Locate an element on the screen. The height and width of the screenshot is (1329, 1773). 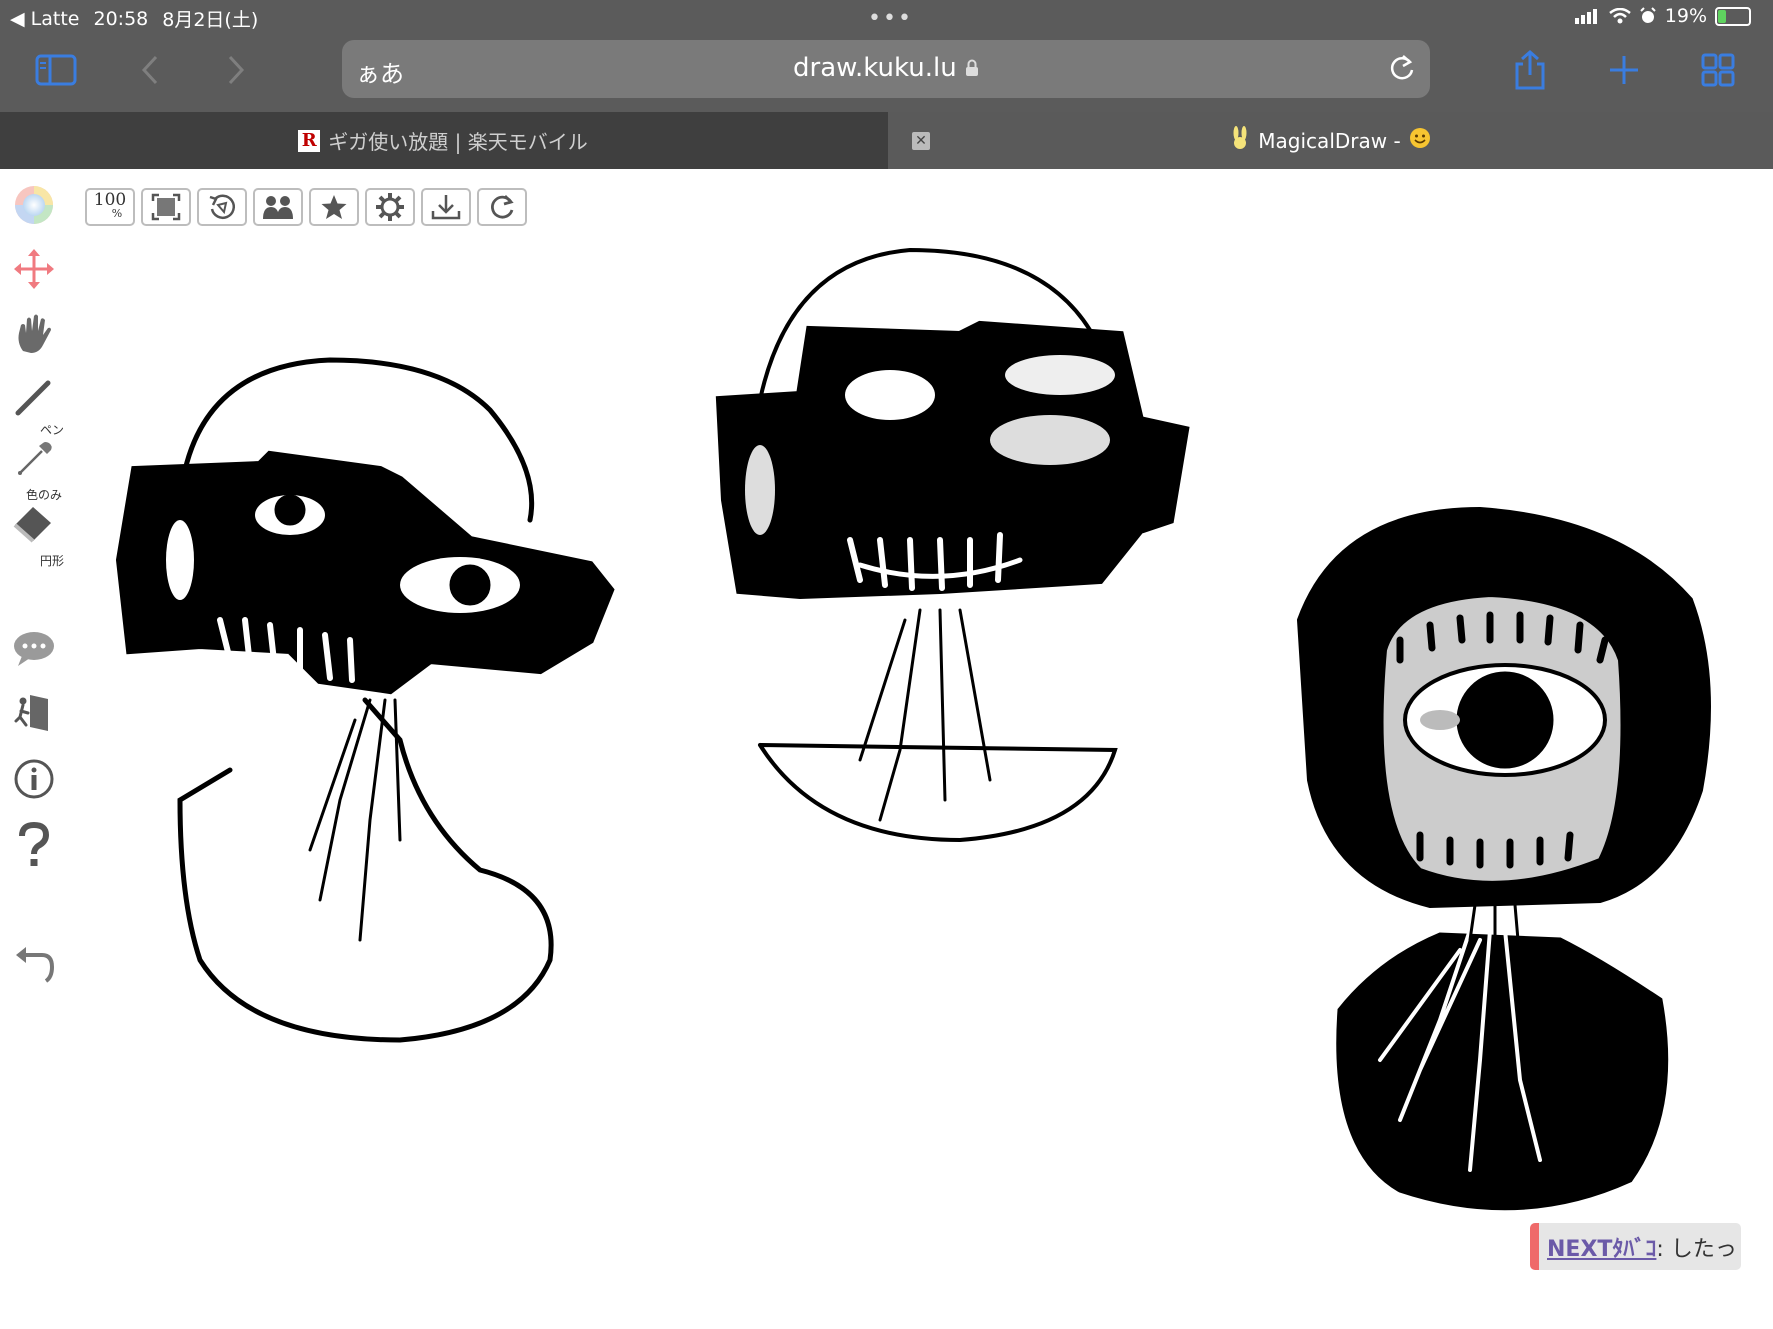
tab-overview-button is located at coordinates (1718, 70).